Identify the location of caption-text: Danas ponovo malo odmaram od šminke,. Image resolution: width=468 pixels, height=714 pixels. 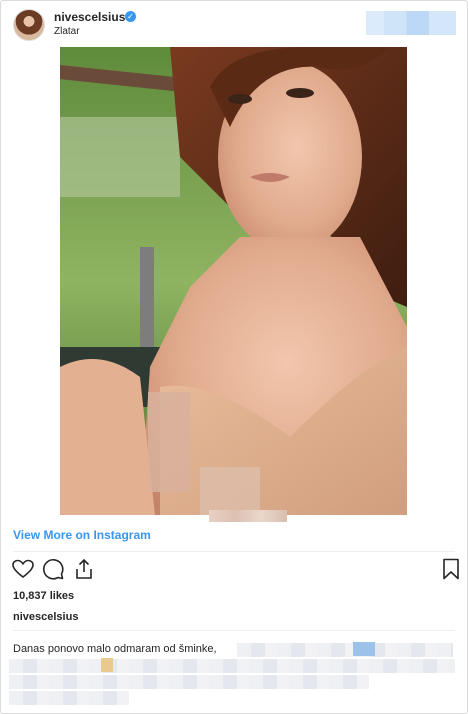
(115, 649).